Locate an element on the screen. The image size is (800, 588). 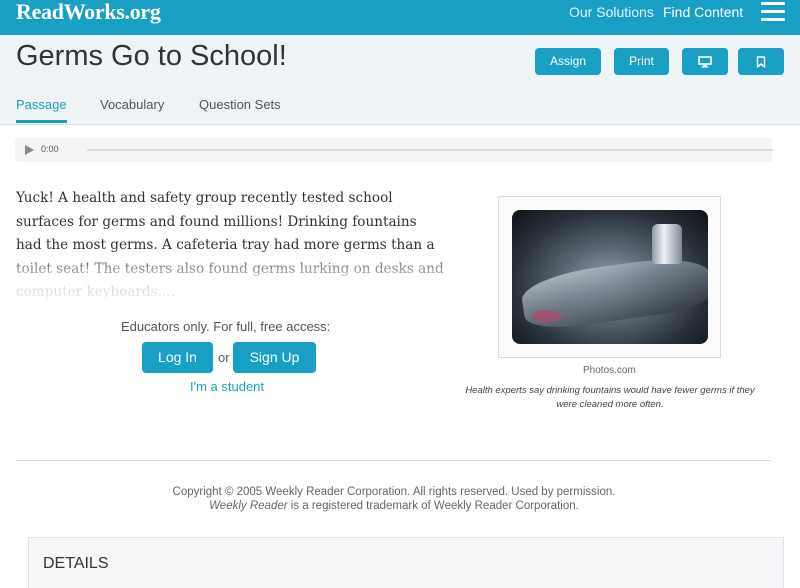
assign-button: Assign is located at coordinates (568, 61).